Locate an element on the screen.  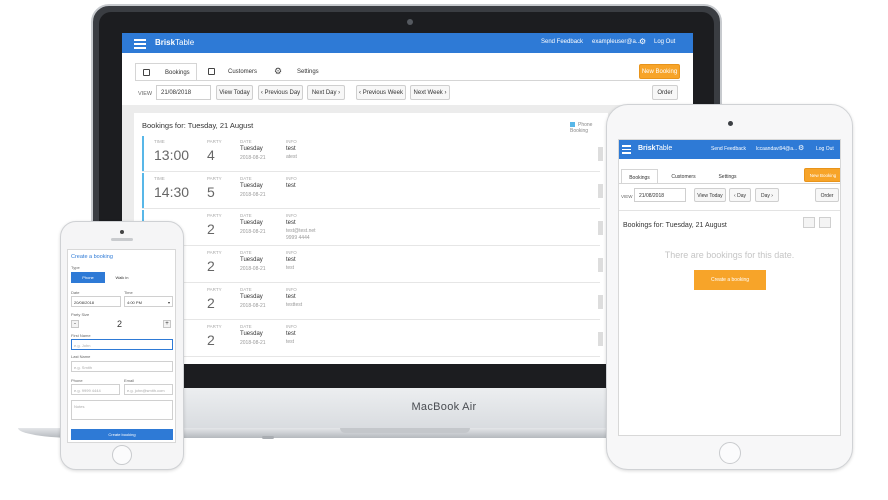
tablet-camera is located at coordinates (730, 123).